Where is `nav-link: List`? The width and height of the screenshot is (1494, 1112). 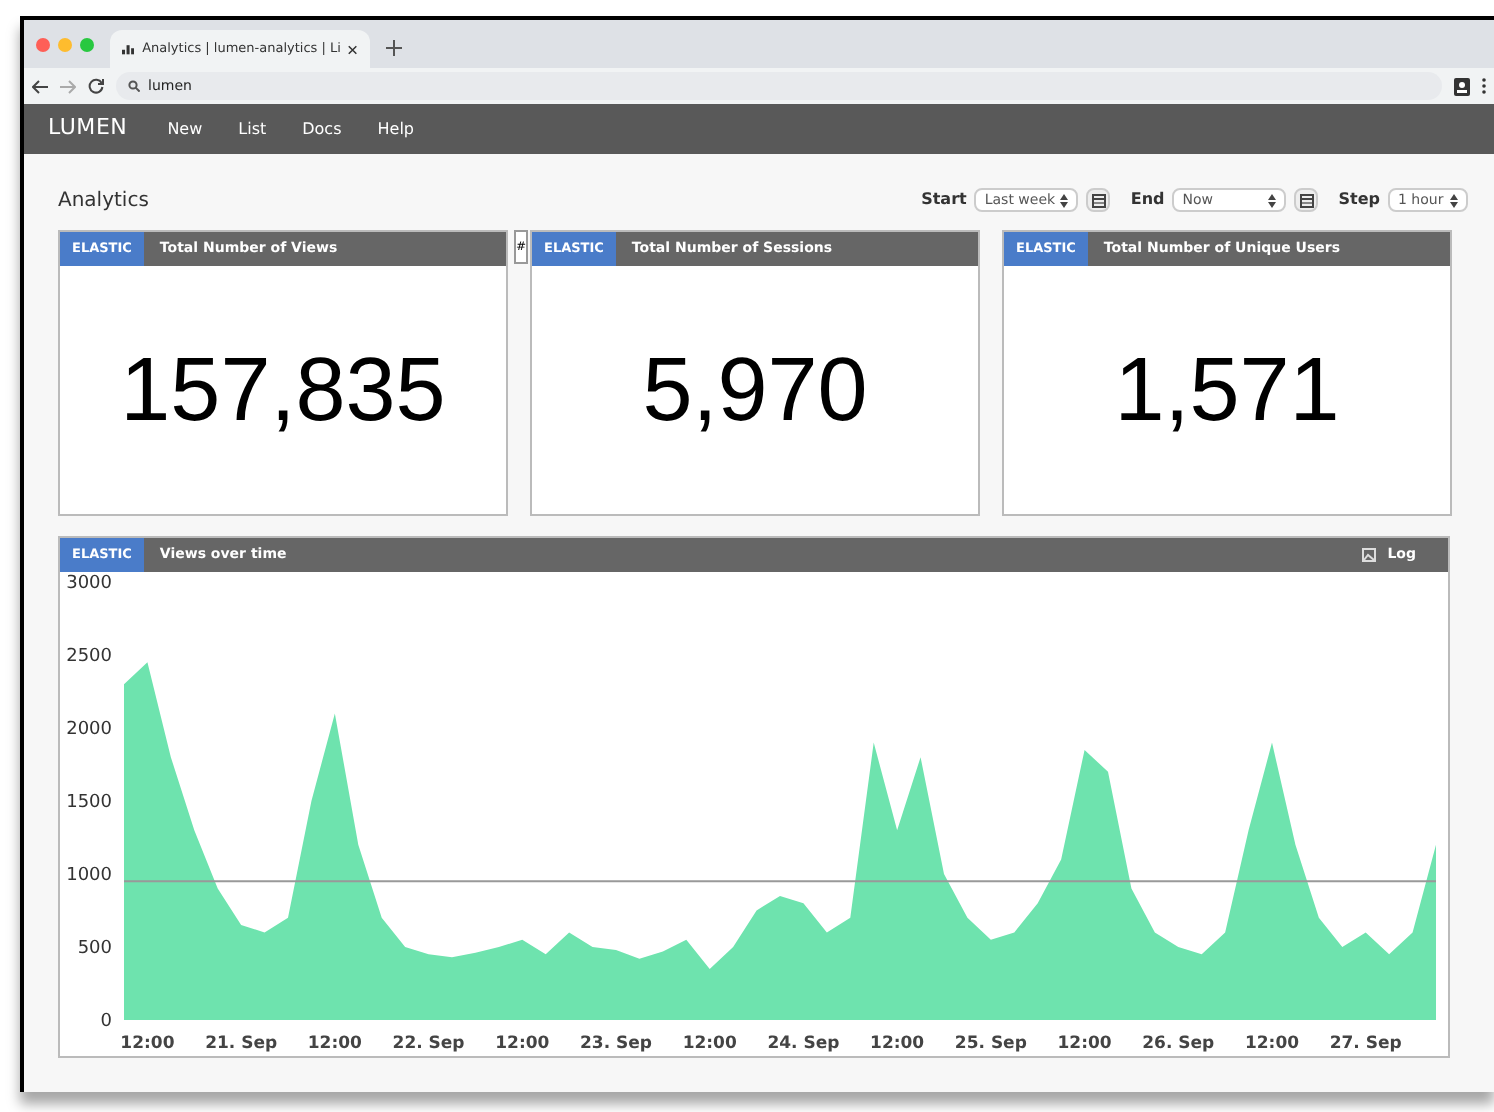
nav-link: List is located at coordinates (252, 129).